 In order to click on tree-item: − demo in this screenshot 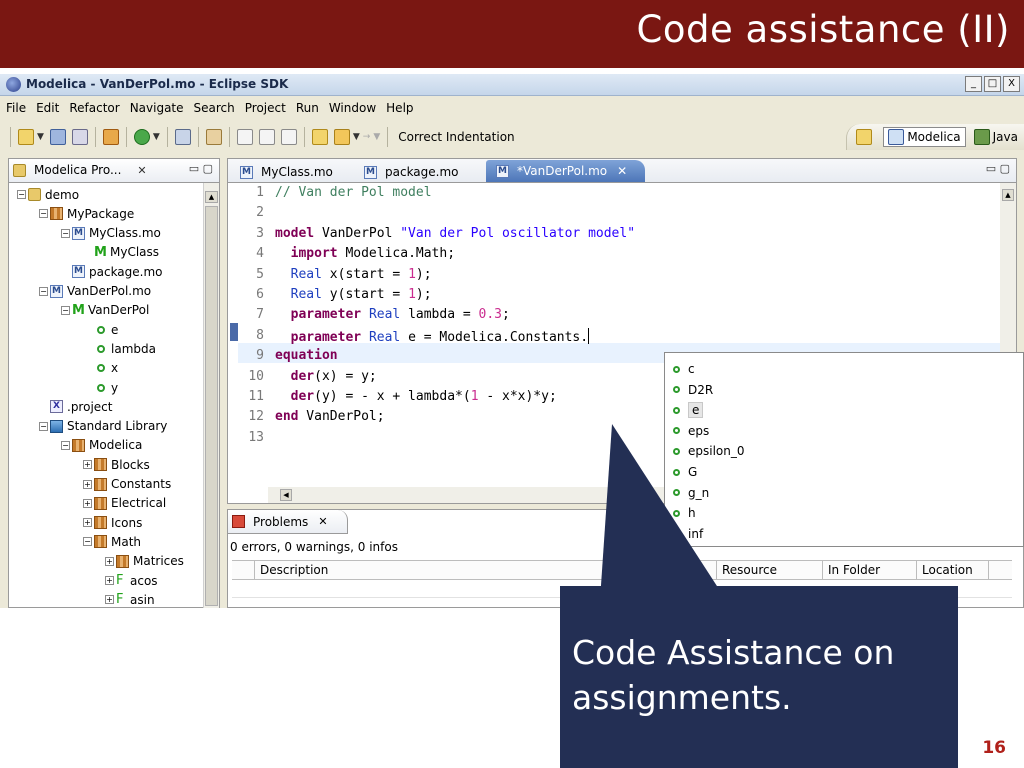, I will do `click(48, 194)`.